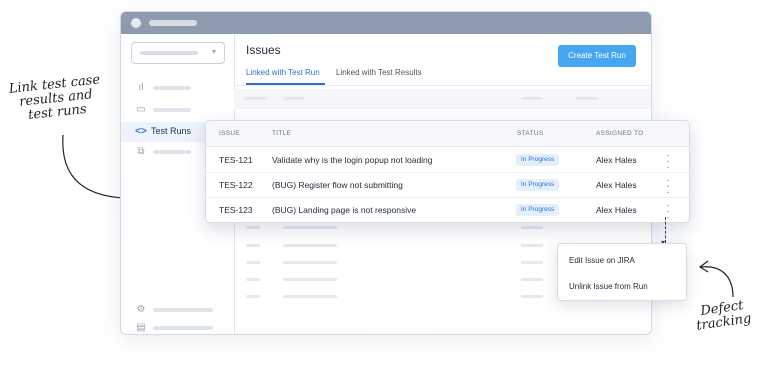  What do you see at coordinates (386, 23) in the screenshot?
I see `title-bar` at bounding box center [386, 23].